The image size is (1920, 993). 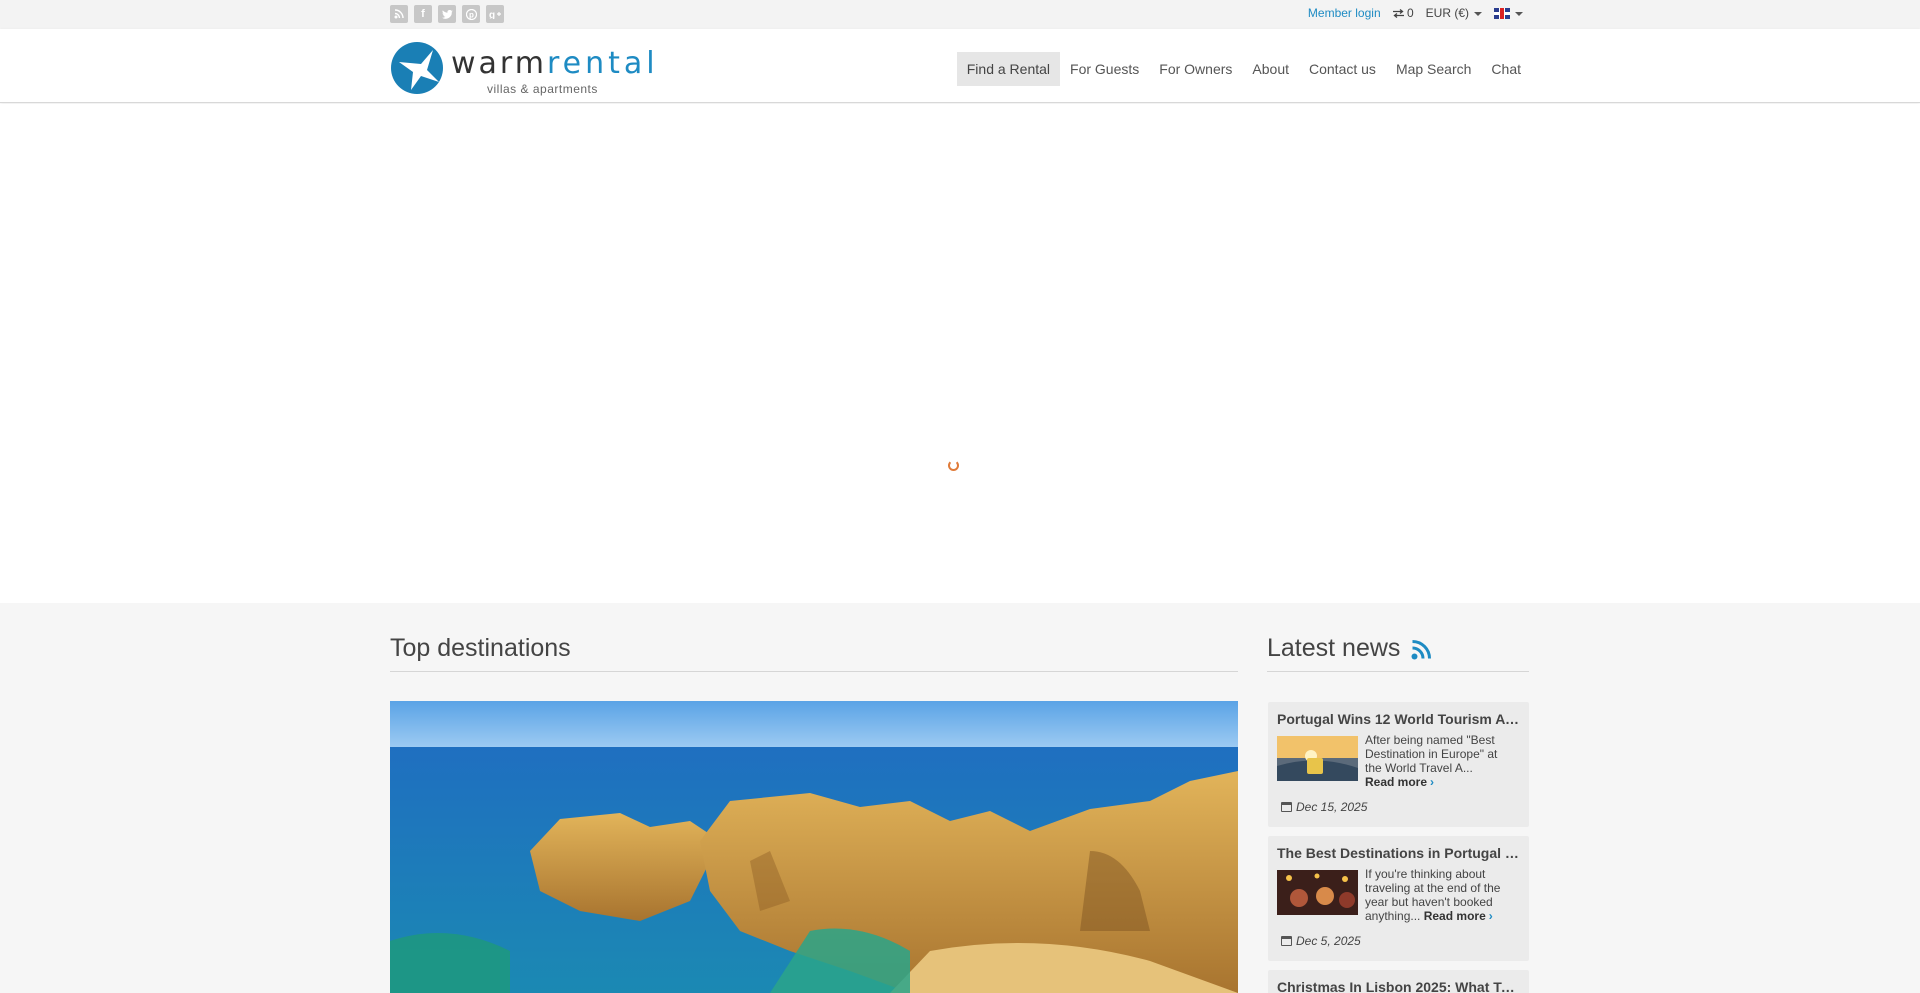 What do you see at coordinates (953, 465) in the screenshot?
I see `loading-spinner-icon` at bounding box center [953, 465].